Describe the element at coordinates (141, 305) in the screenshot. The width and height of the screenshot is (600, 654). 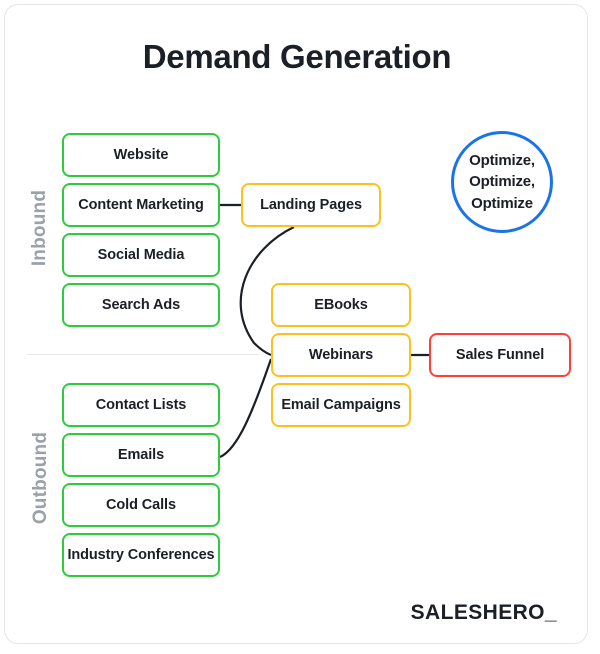
I see `node-search-ads: Search Ads` at that location.